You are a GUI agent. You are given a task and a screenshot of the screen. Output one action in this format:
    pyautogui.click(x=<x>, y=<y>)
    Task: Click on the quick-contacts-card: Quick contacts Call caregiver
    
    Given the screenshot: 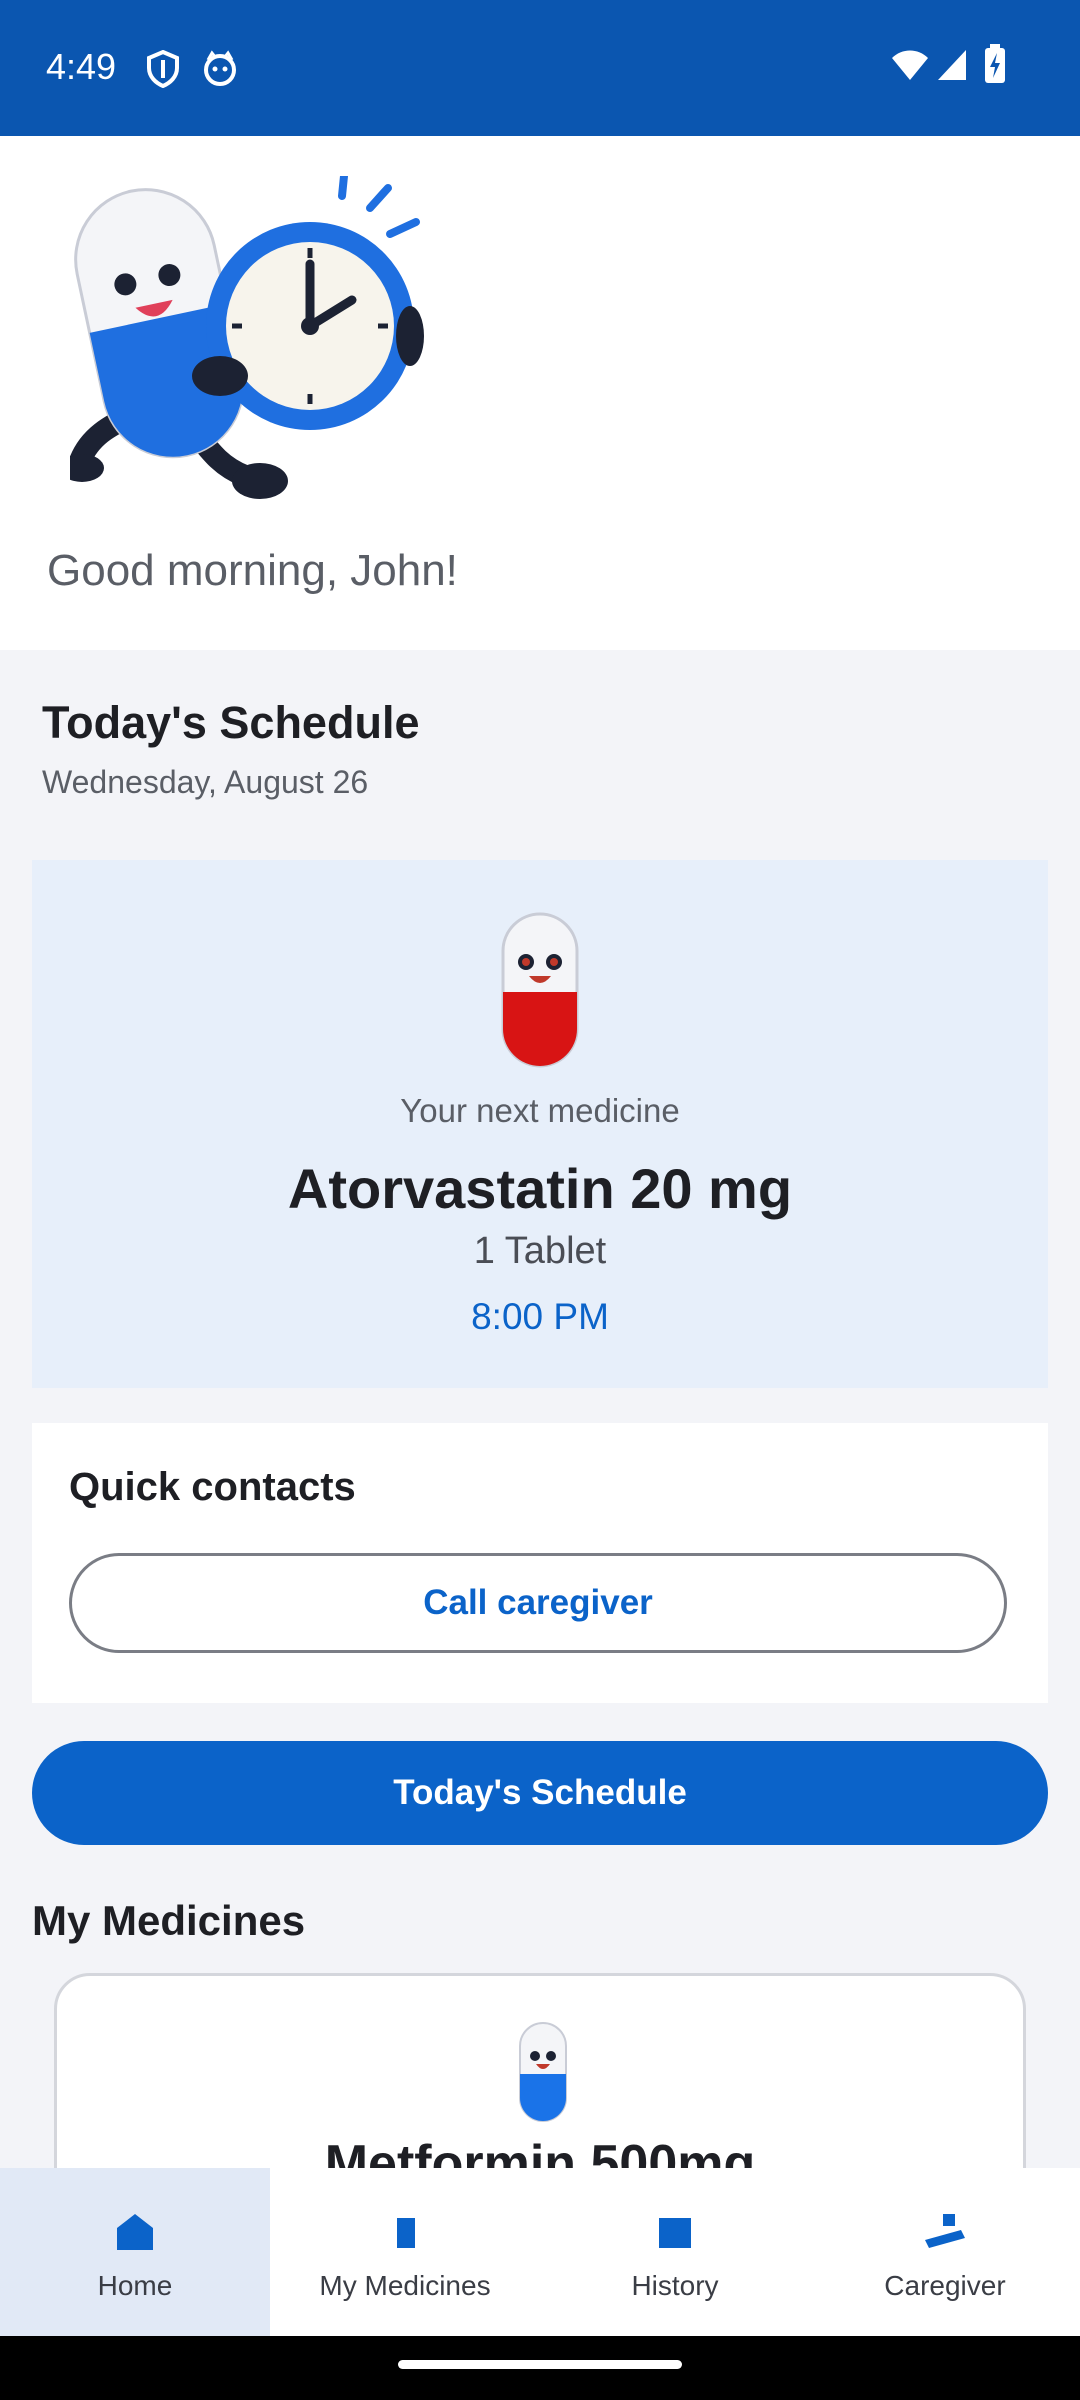 What is the action you would take?
    pyautogui.click(x=540, y=1563)
    